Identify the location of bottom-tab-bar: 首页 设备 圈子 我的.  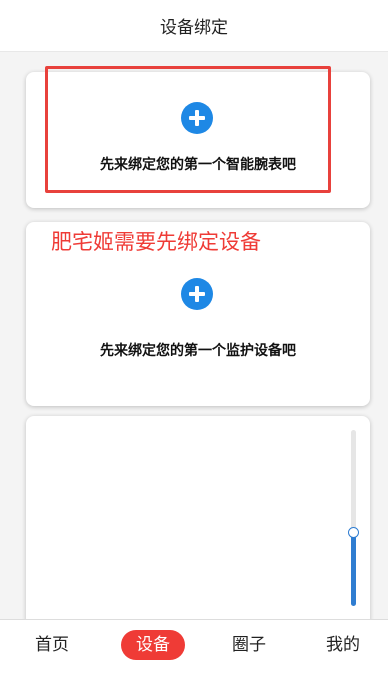
(194, 647).